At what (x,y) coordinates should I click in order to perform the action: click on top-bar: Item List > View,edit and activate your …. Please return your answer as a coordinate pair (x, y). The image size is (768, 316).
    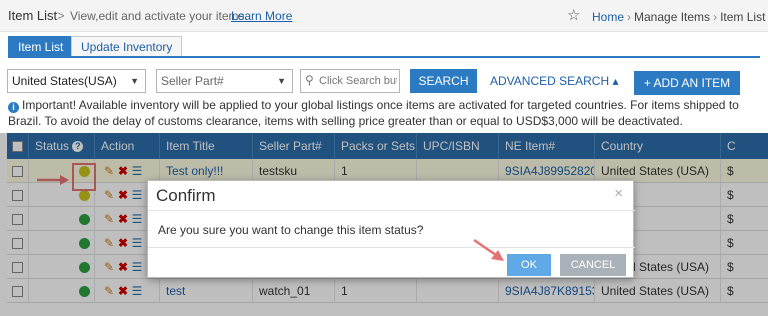
    Looking at the image, I should click on (384, 16).